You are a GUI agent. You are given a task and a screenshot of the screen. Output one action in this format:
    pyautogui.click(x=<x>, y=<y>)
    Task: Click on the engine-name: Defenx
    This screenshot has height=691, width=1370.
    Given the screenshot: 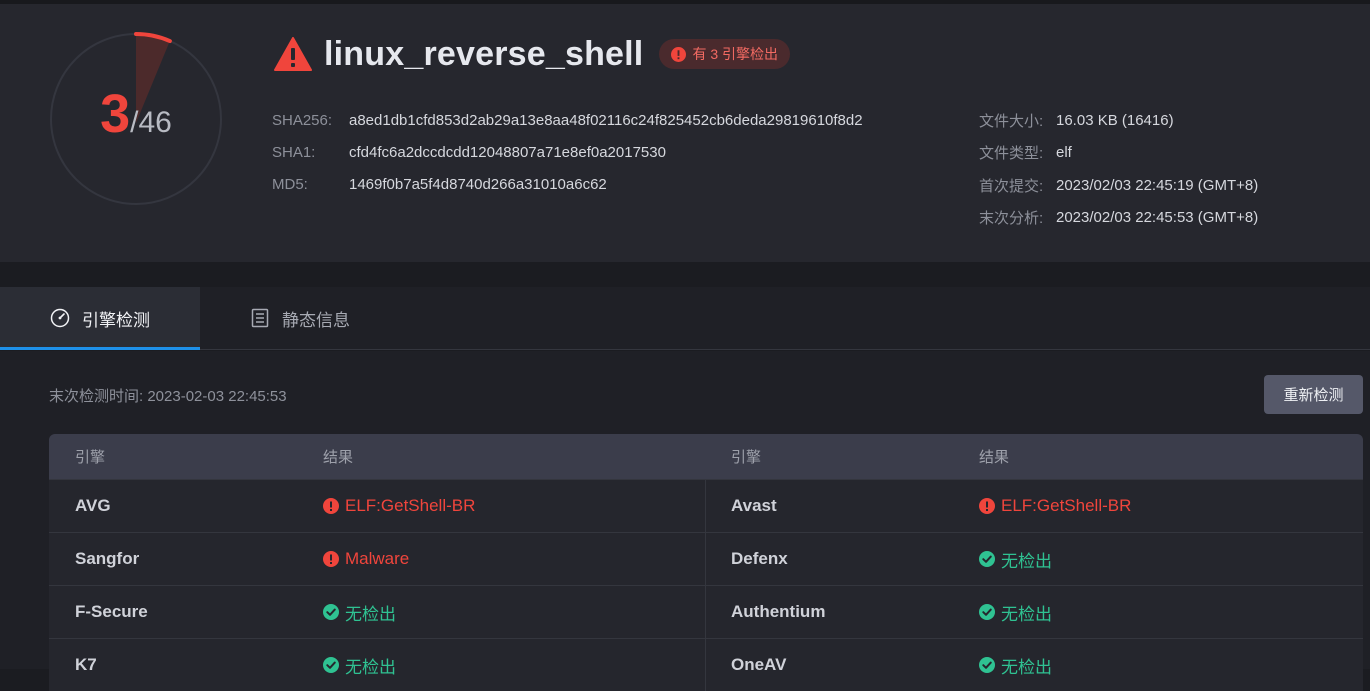 What is the action you would take?
    pyautogui.click(x=759, y=558)
    